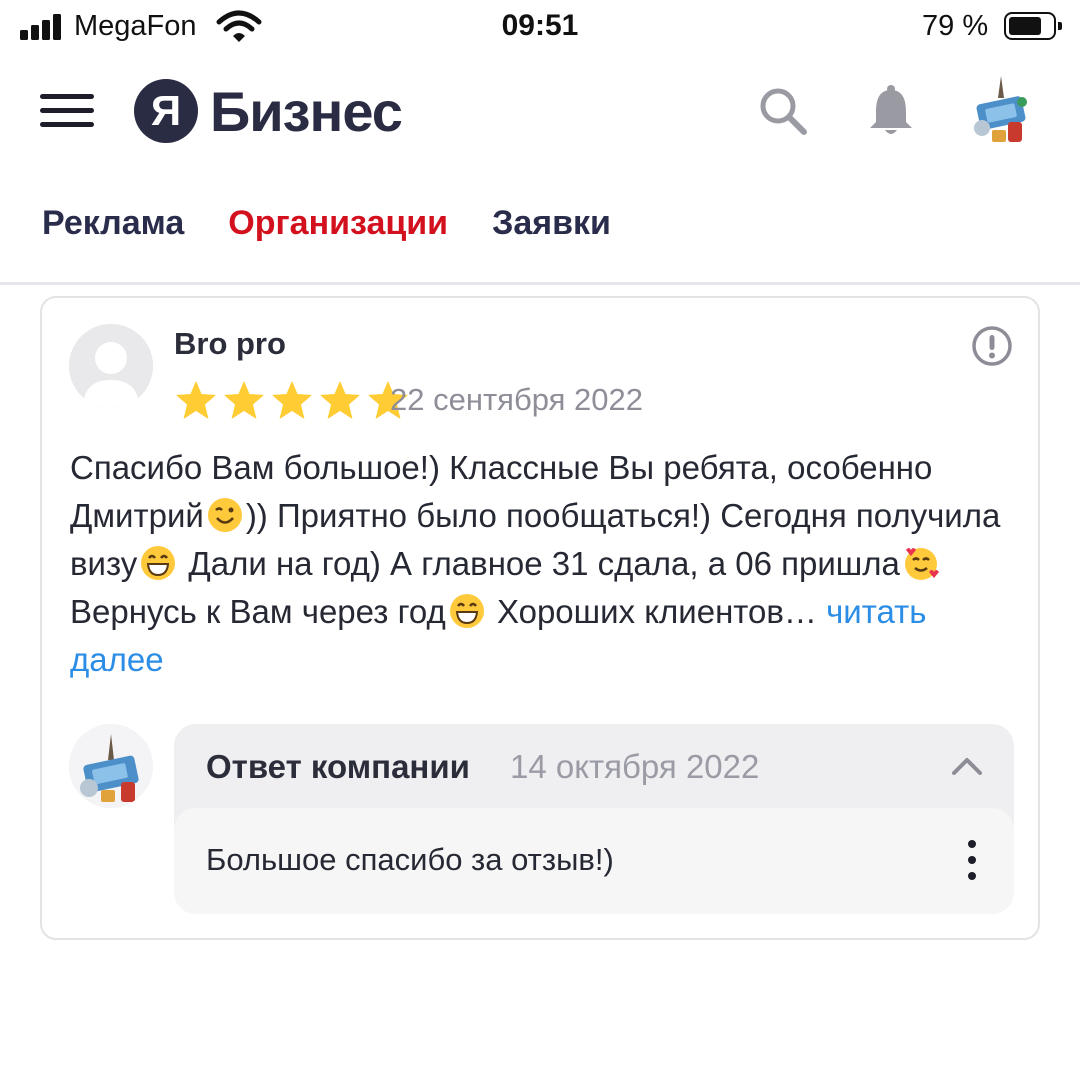 The height and width of the screenshot is (1080, 1080). Describe the element at coordinates (306, 111) in the screenshot. I see `logo-text: Бизнес` at that location.